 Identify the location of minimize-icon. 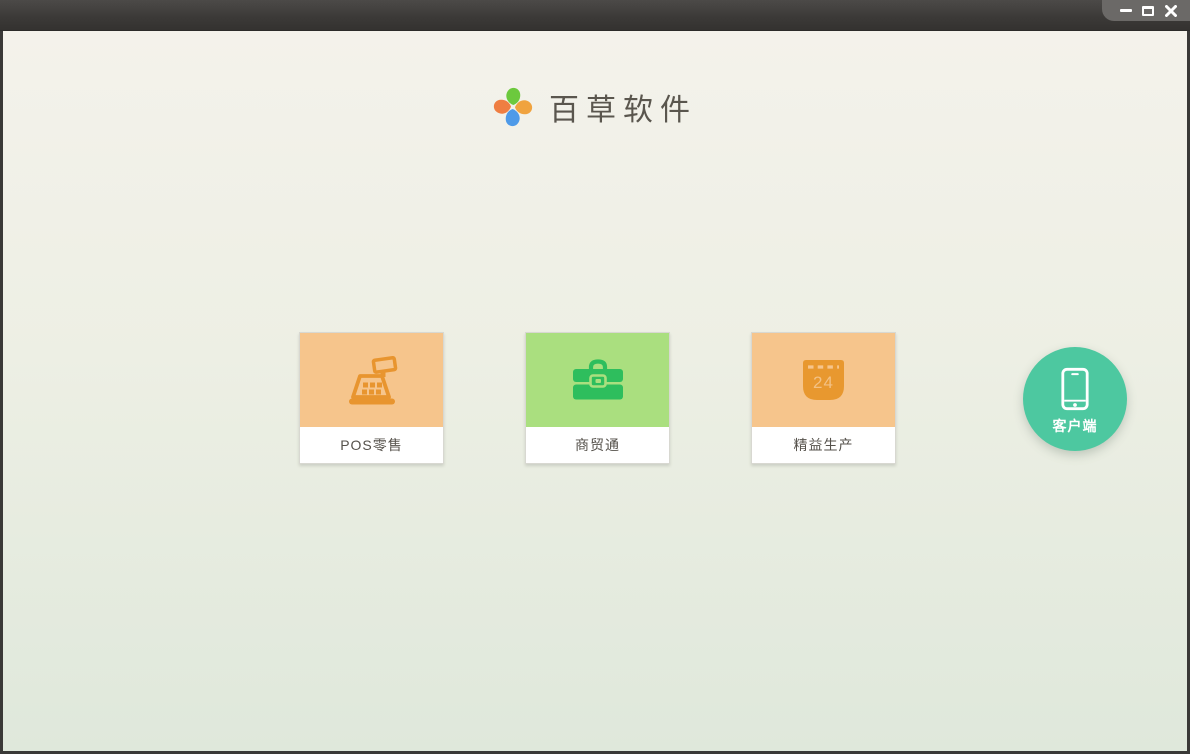
(1125, 10).